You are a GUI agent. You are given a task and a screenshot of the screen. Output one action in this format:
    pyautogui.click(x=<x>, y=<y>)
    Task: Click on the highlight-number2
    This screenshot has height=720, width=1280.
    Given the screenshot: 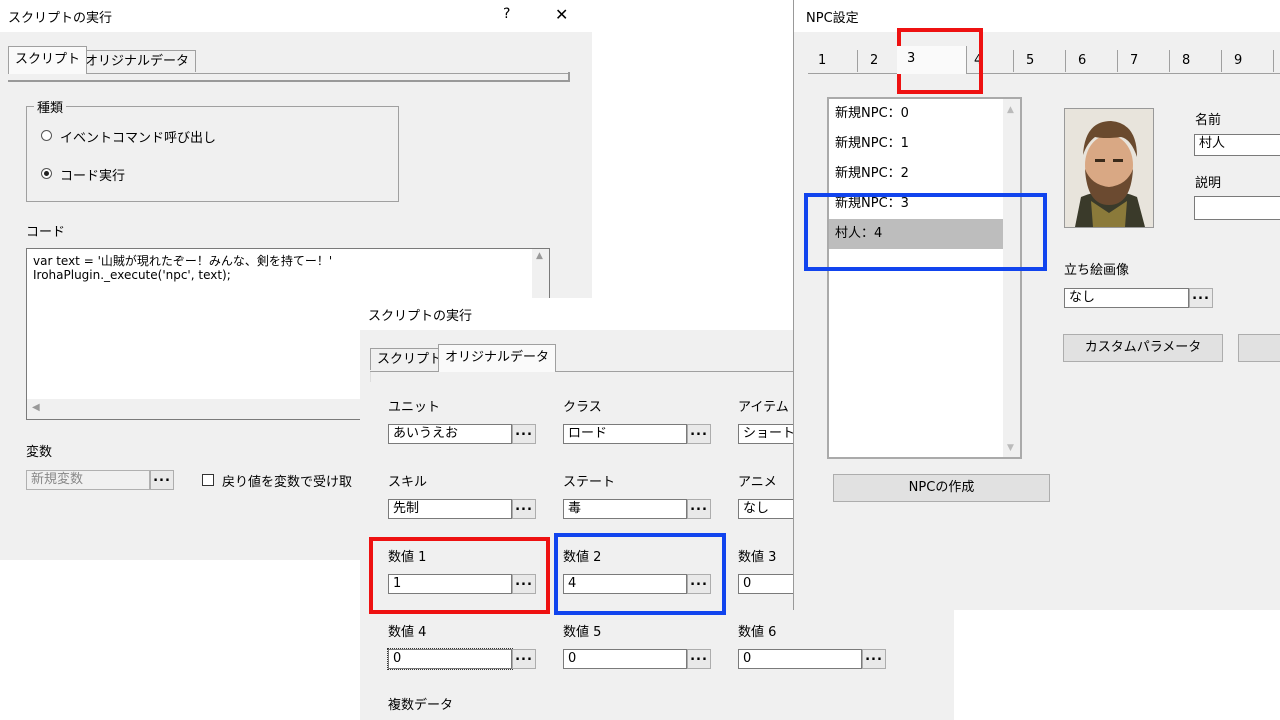 What is the action you would take?
    pyautogui.click(x=640, y=574)
    